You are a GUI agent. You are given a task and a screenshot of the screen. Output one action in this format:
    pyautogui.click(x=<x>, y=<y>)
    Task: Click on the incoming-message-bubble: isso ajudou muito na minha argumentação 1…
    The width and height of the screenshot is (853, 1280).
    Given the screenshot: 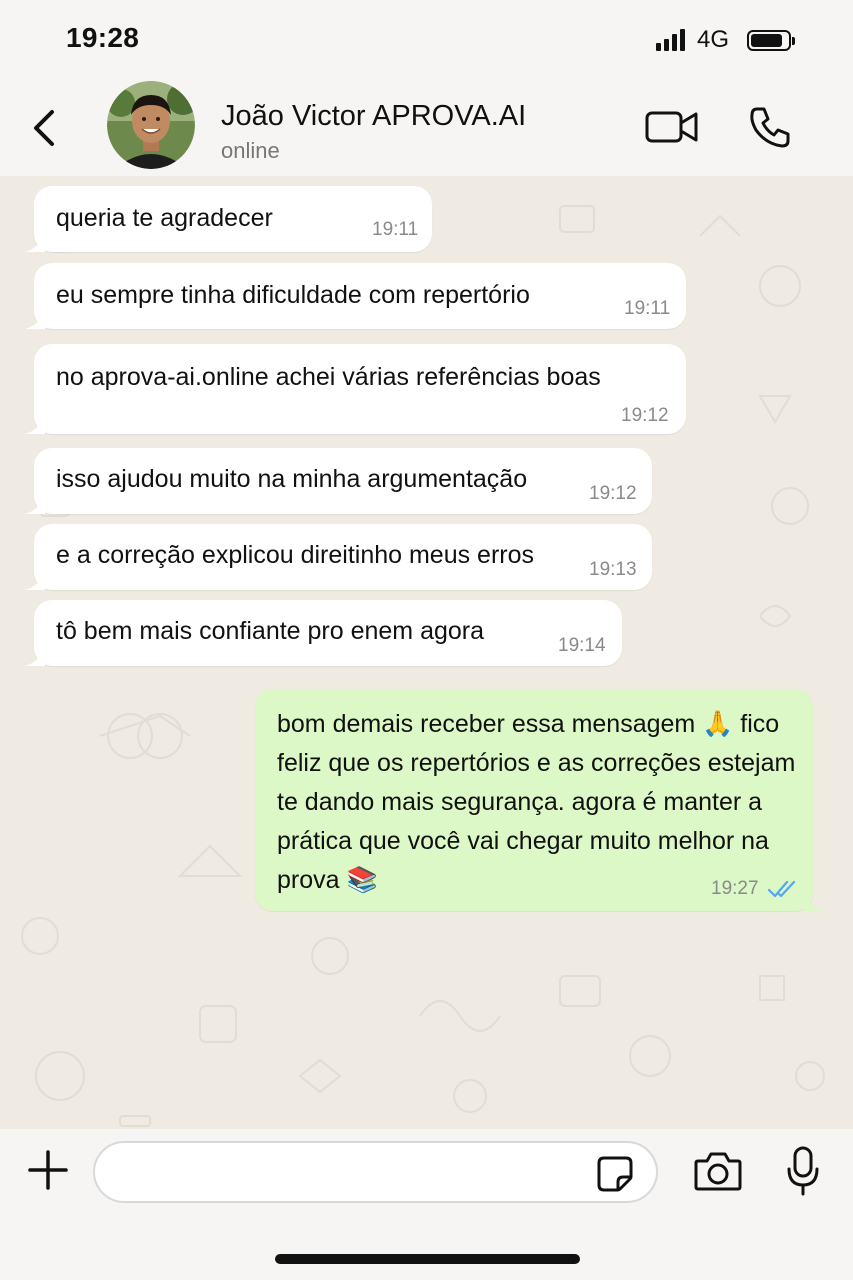 What is the action you would take?
    pyautogui.click(x=338, y=481)
    